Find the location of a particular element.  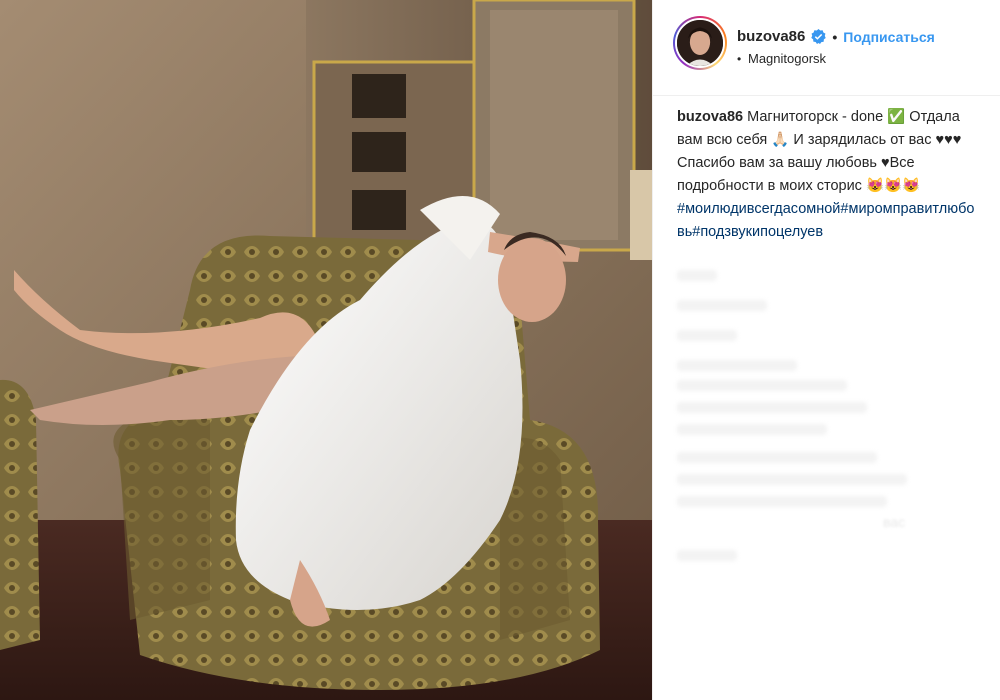

avatar-image is located at coordinates (700, 43).